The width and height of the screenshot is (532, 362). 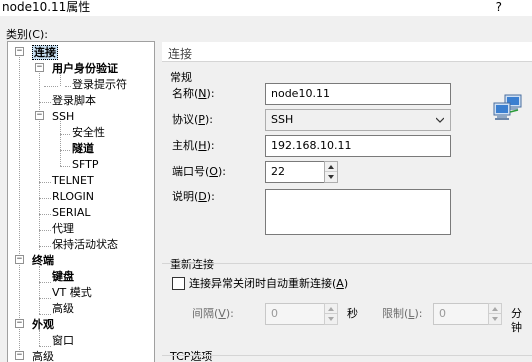 What do you see at coordinates (193, 196) in the screenshot?
I see `description-label: 说明(D):` at bounding box center [193, 196].